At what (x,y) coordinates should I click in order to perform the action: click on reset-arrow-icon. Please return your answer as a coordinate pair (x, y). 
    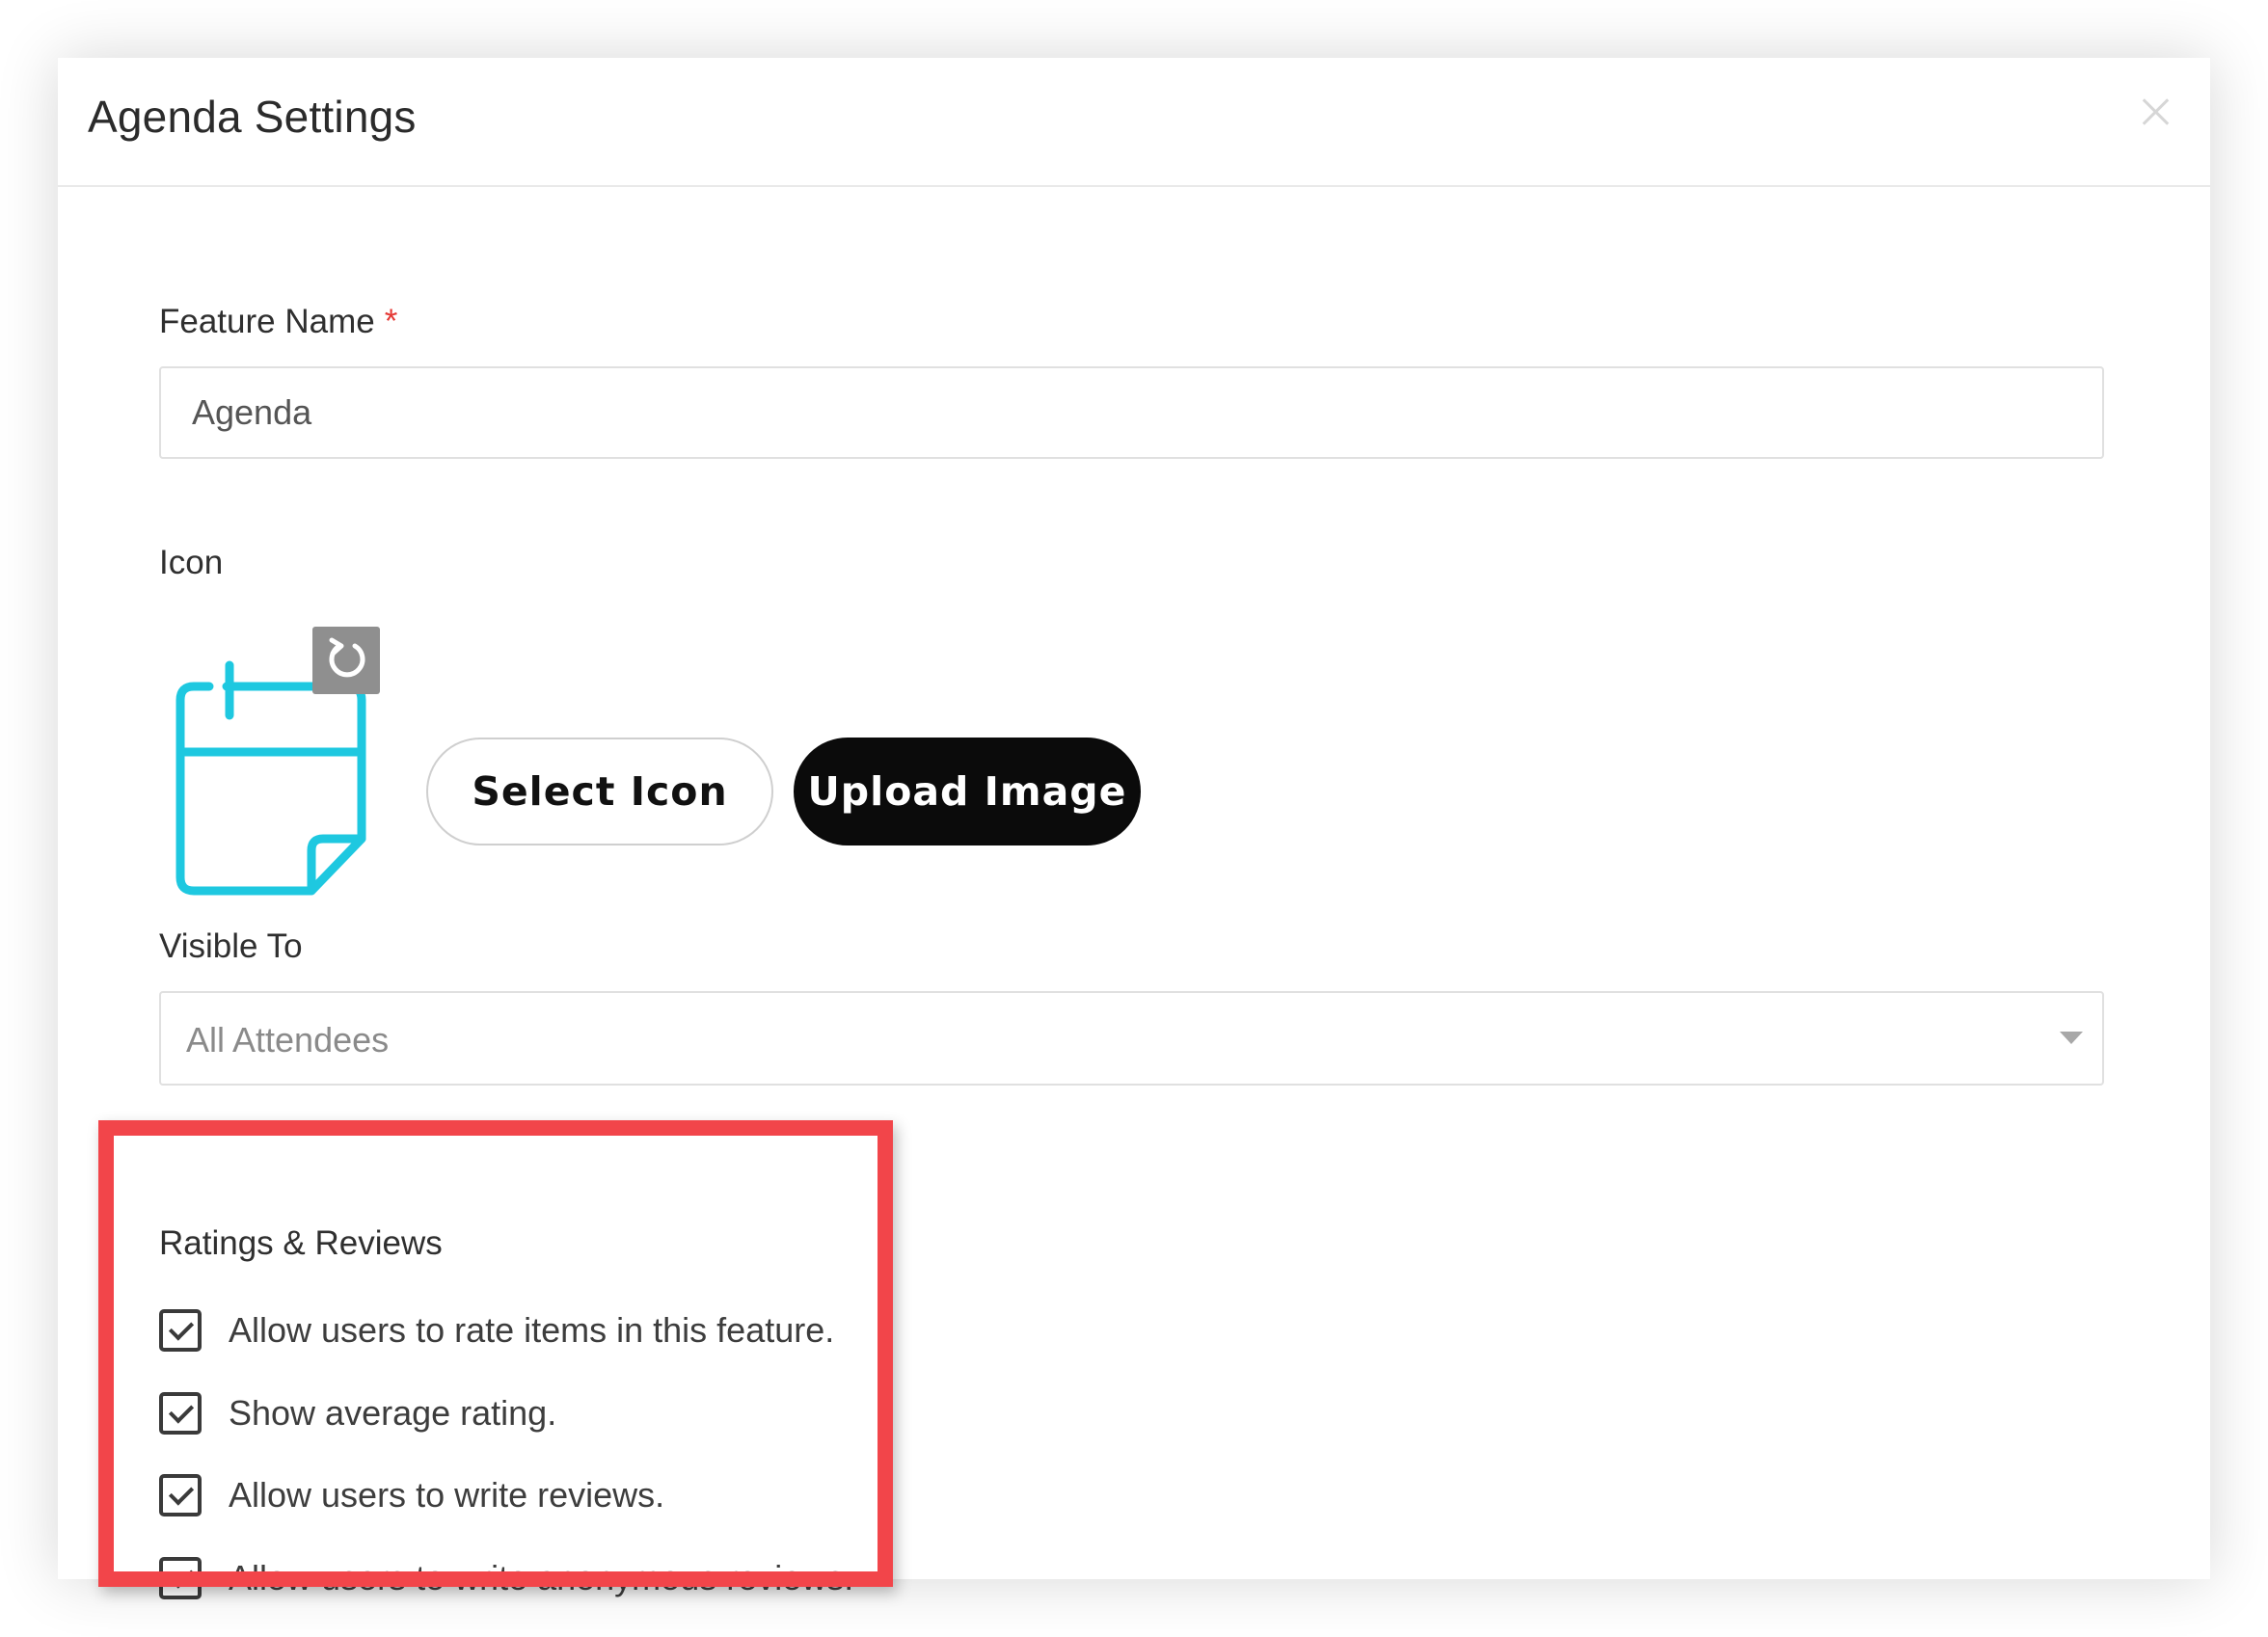
    Looking at the image, I should click on (347, 657).